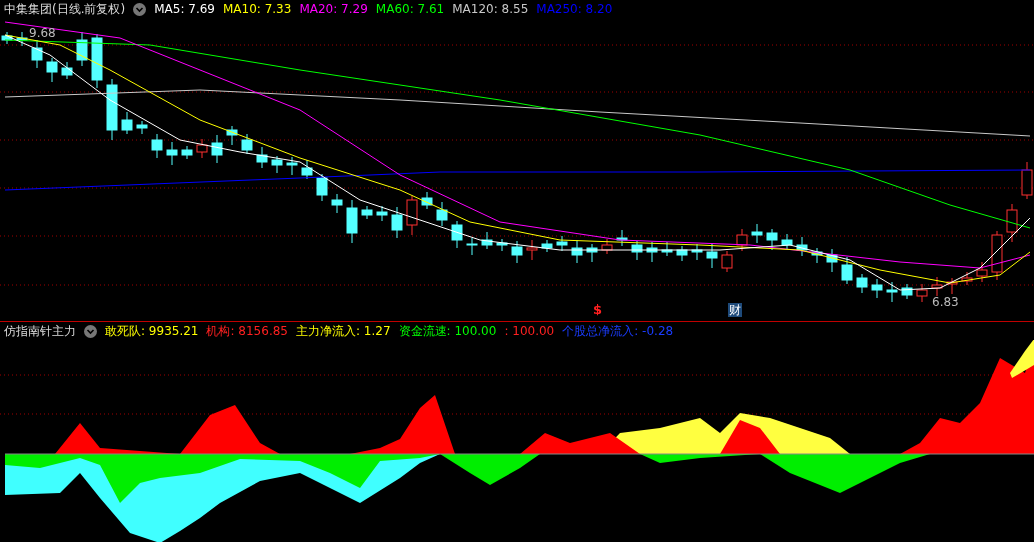 The height and width of the screenshot is (542, 1034). Describe the element at coordinates (735, 310) in the screenshot. I see `finance-badge: 财` at that location.